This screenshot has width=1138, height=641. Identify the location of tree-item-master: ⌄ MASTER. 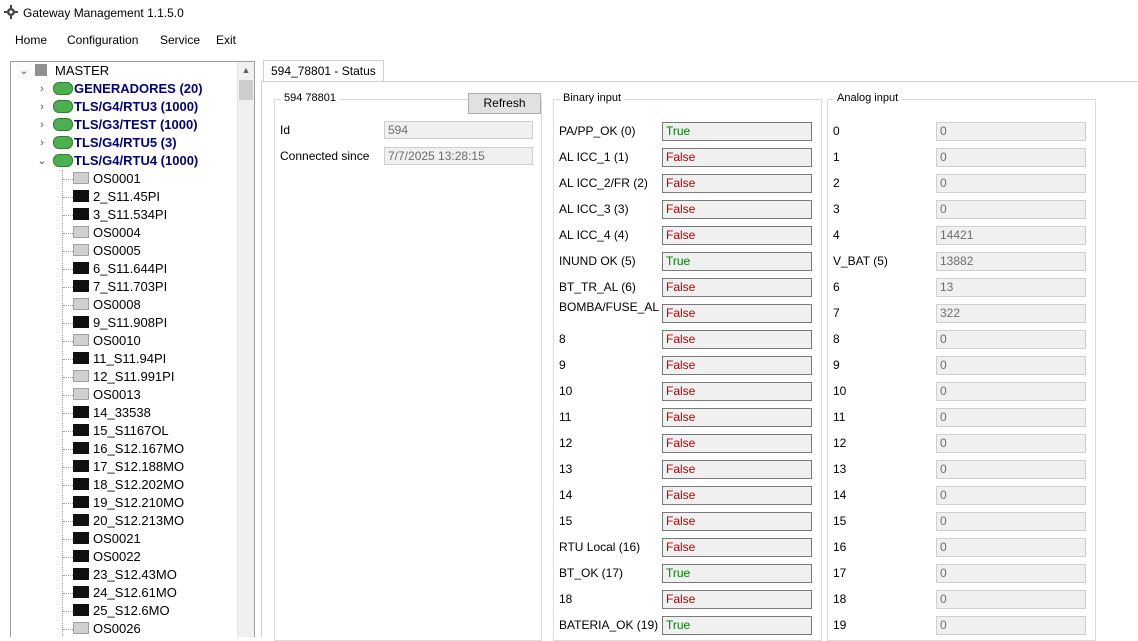
(123, 71).